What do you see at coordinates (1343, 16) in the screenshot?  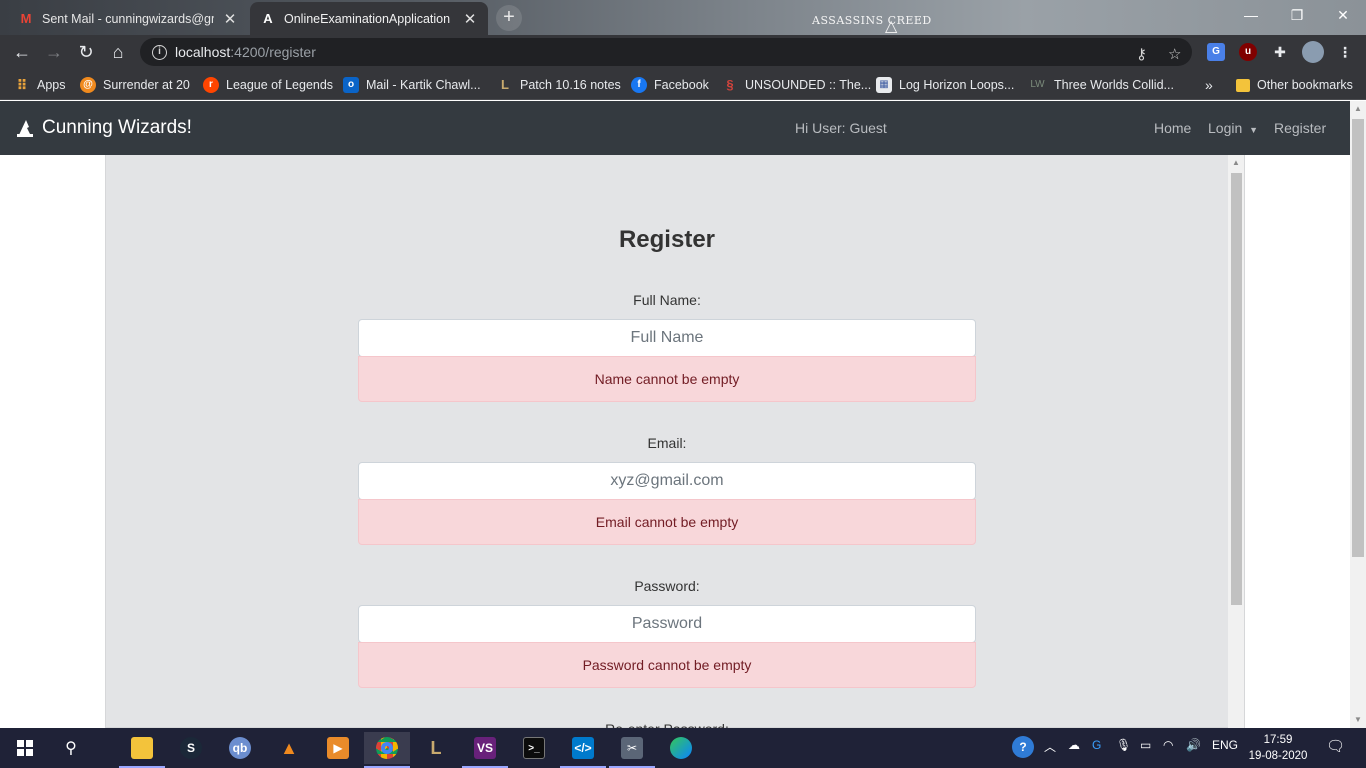 I see `window-close-button: ✕` at bounding box center [1343, 16].